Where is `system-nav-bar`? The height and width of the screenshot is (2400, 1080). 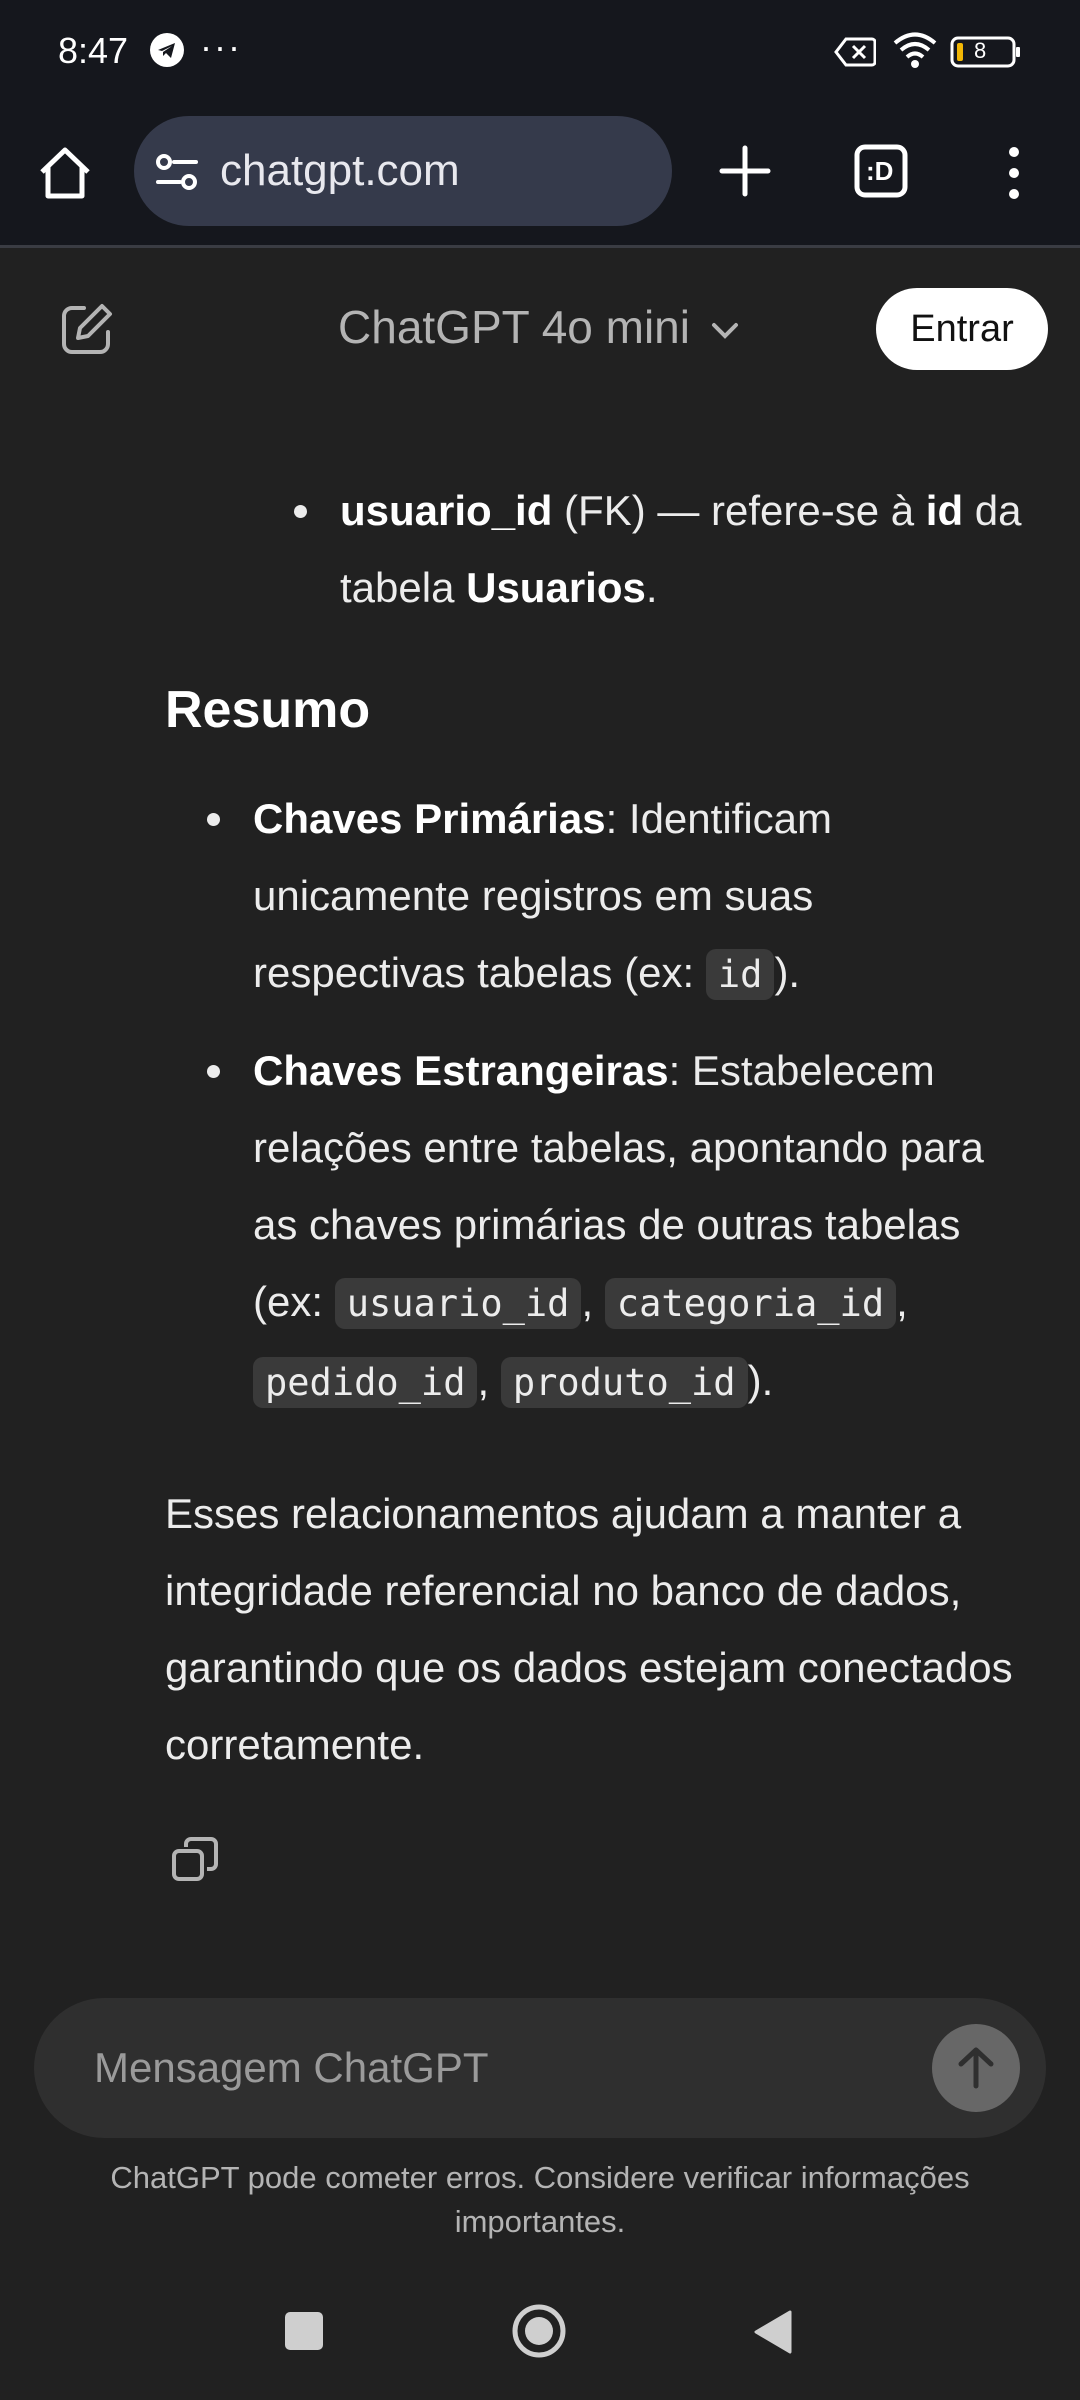 system-nav-bar is located at coordinates (540, 2335).